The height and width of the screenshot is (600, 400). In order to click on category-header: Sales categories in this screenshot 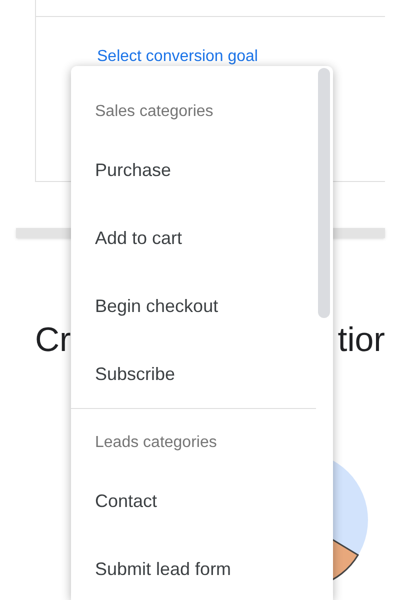, I will do `click(154, 112)`.